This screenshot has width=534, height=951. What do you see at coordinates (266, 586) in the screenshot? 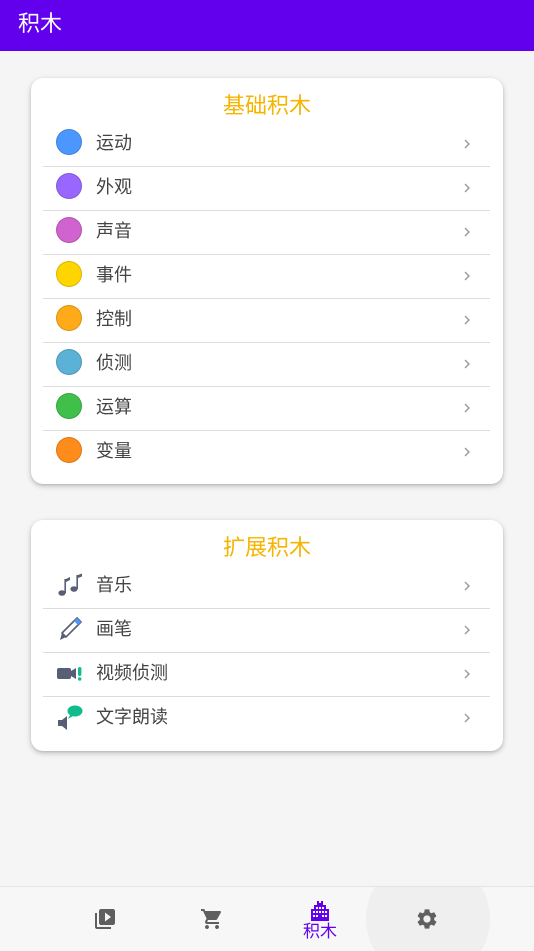
I see `extension-music: 音乐` at bounding box center [266, 586].